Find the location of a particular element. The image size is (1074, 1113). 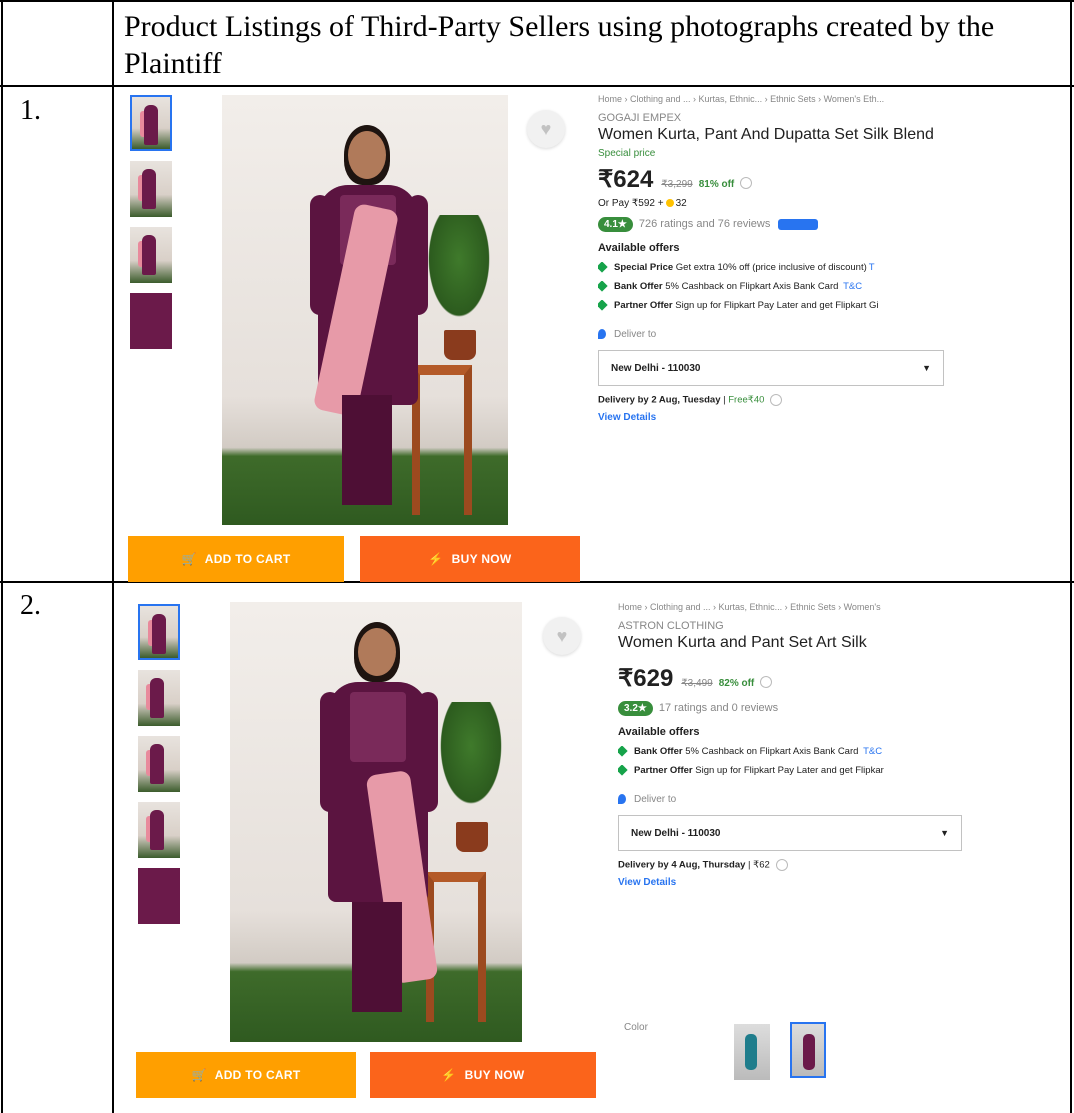

table-border-top is located at coordinates (537, 1).